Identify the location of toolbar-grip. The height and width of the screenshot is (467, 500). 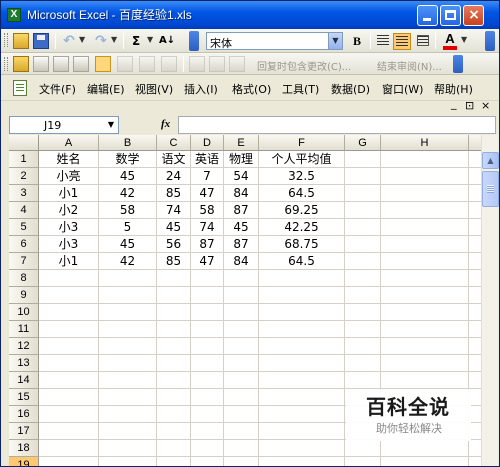
(6, 40).